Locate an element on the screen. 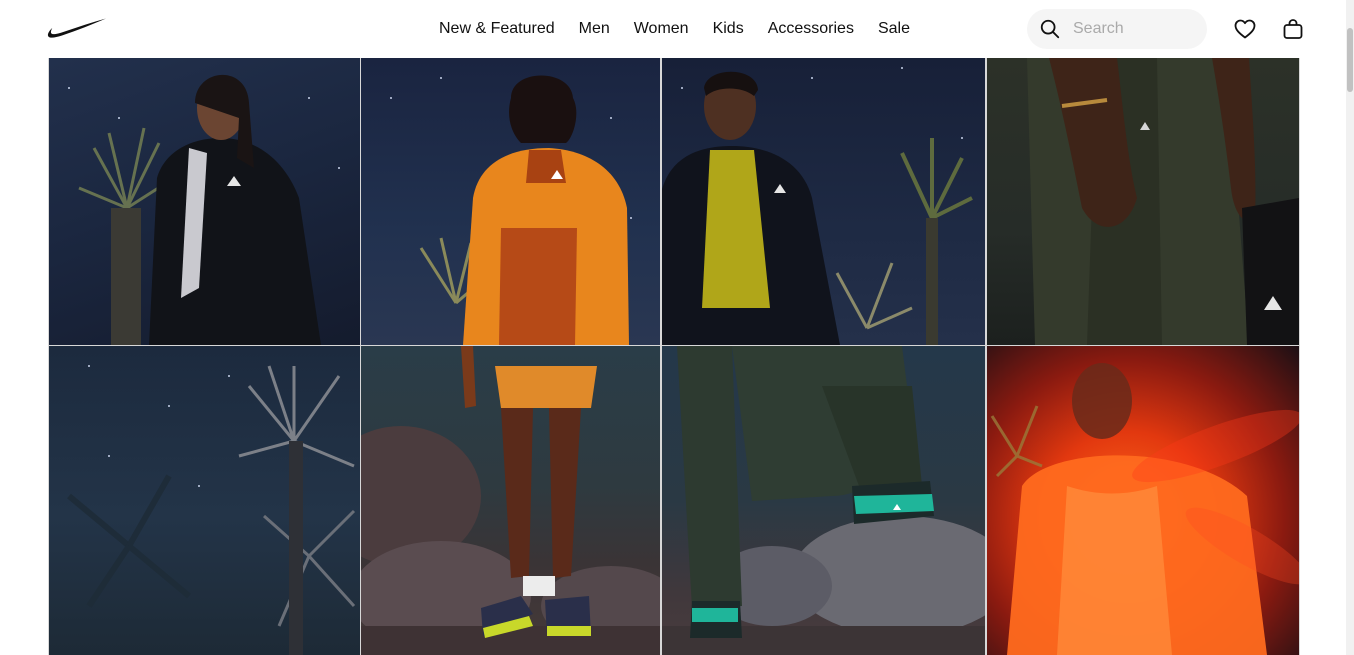 Image resolution: width=1354 pixels, height=655 pixels. motion-blur-orange-image is located at coordinates (1144, 509).